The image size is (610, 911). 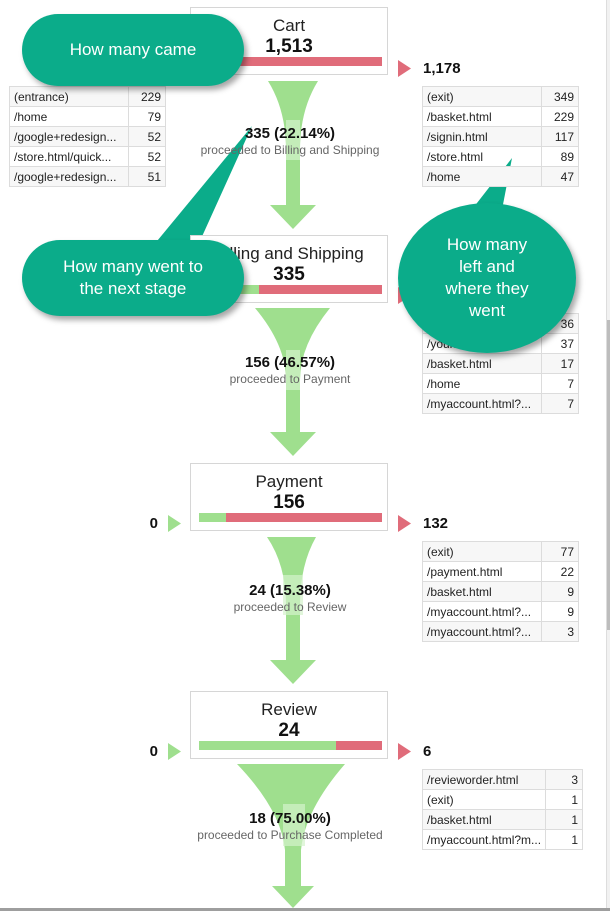 I want to click on table-row: /store.html 89, so click(x=500, y=156).